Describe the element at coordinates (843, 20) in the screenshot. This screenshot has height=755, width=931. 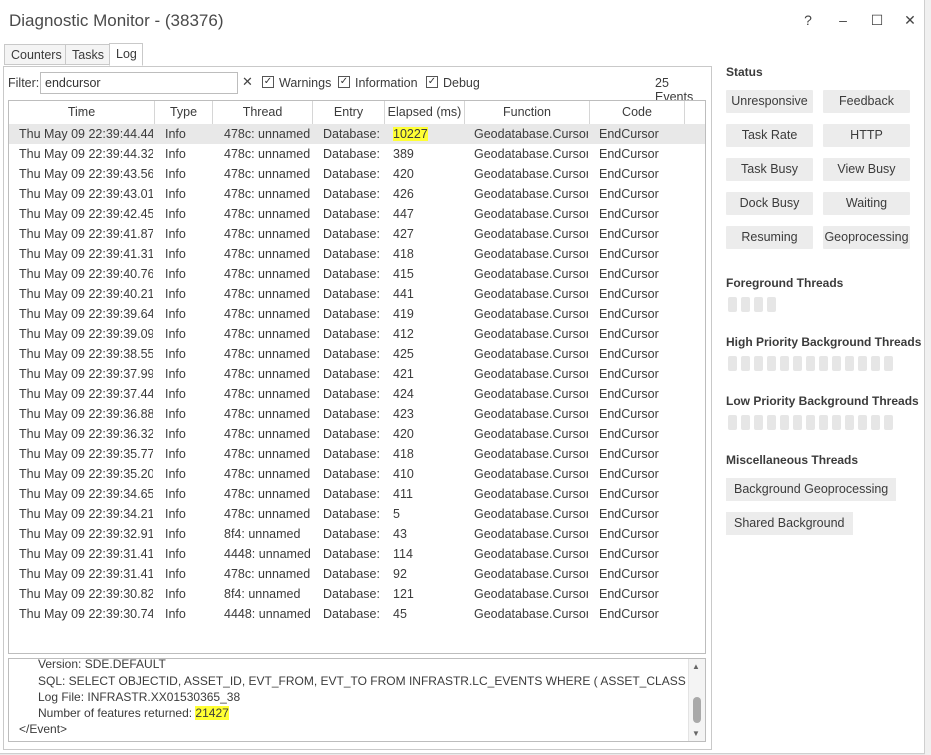
I see `minimize-button: –` at that location.